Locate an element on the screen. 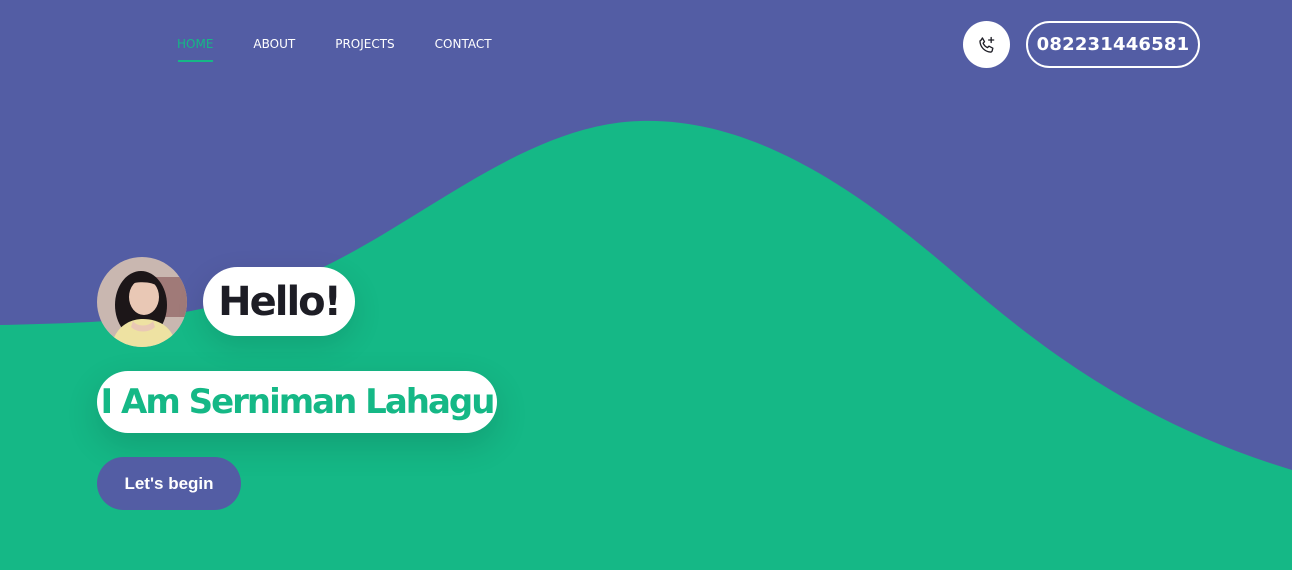 Image resolution: width=1292 pixels, height=570 pixels. avatar is located at coordinates (142, 302).